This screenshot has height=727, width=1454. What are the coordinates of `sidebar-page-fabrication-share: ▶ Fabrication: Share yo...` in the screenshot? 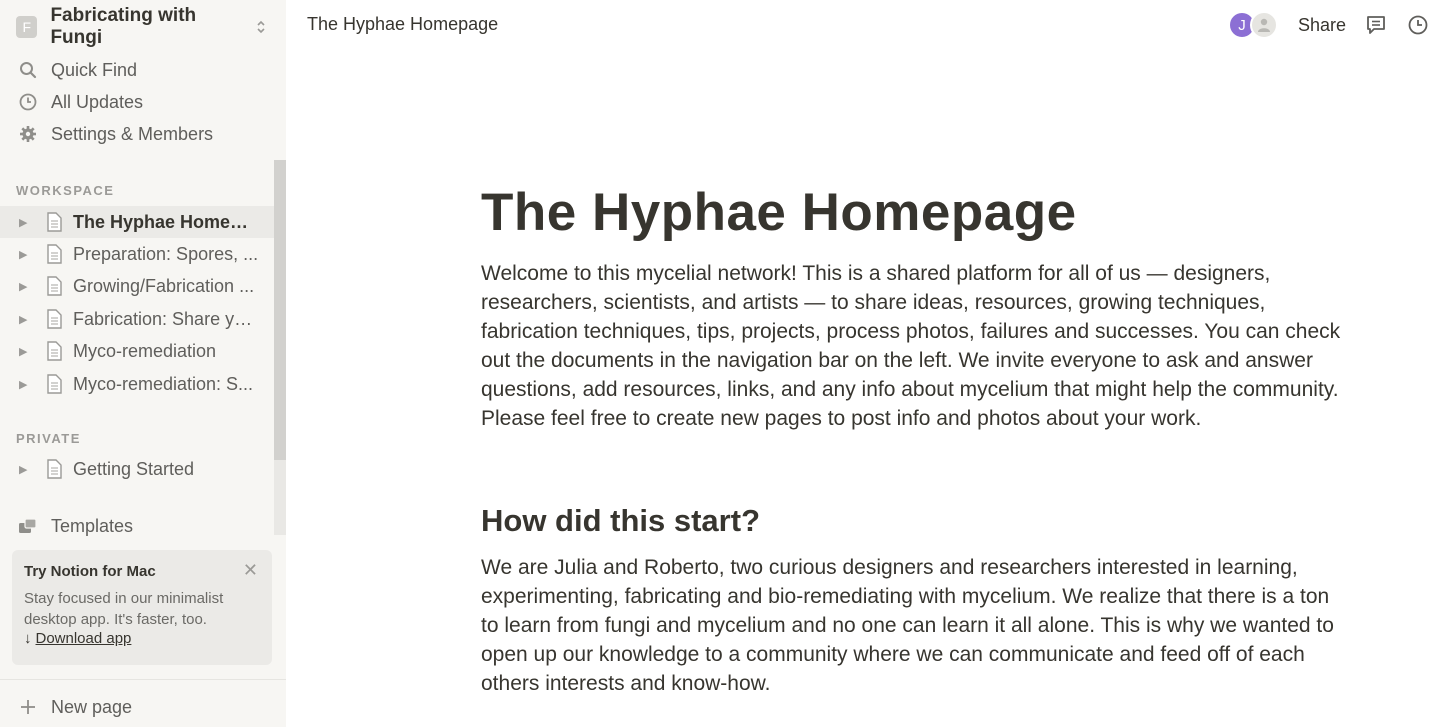 It's located at (137, 319).